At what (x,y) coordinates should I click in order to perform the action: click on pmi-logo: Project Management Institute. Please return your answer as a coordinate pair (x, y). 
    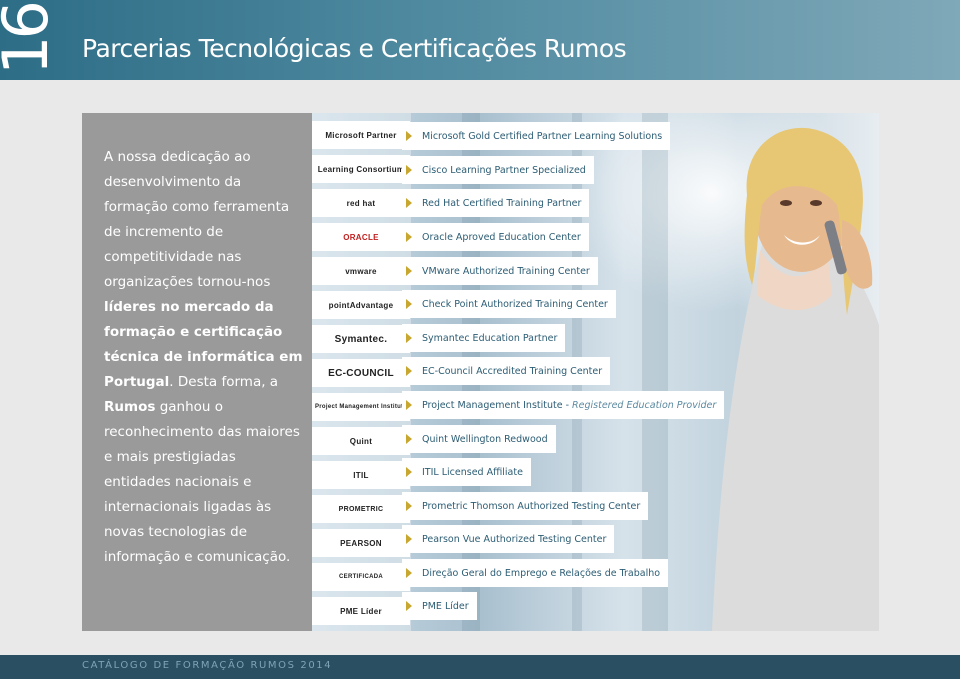
    Looking at the image, I should click on (361, 407).